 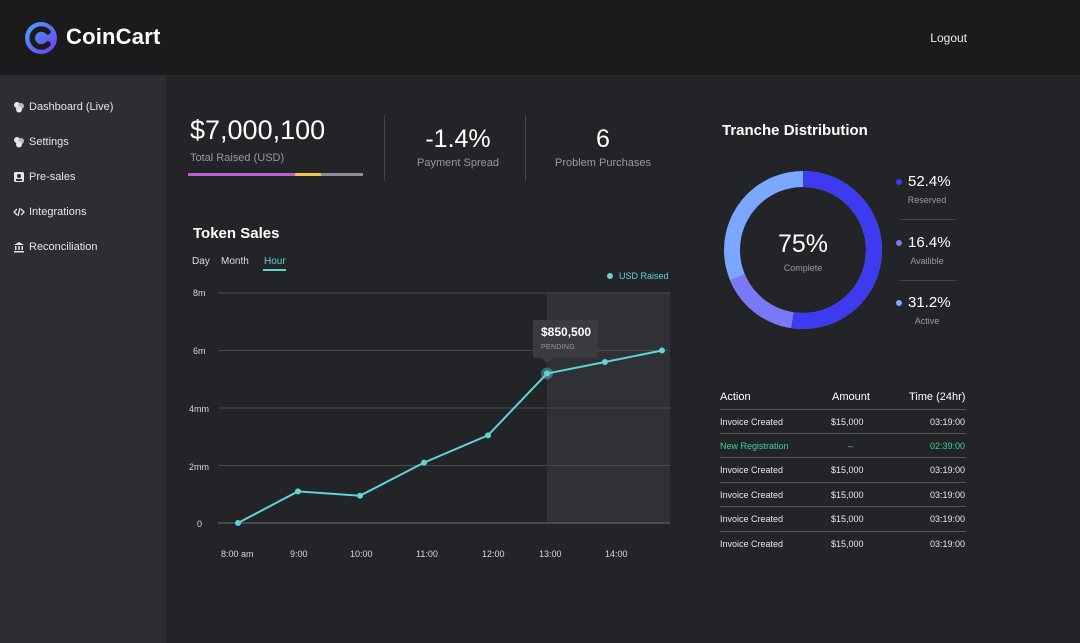 I want to click on cell-action: New Registration, so click(x=754, y=446).